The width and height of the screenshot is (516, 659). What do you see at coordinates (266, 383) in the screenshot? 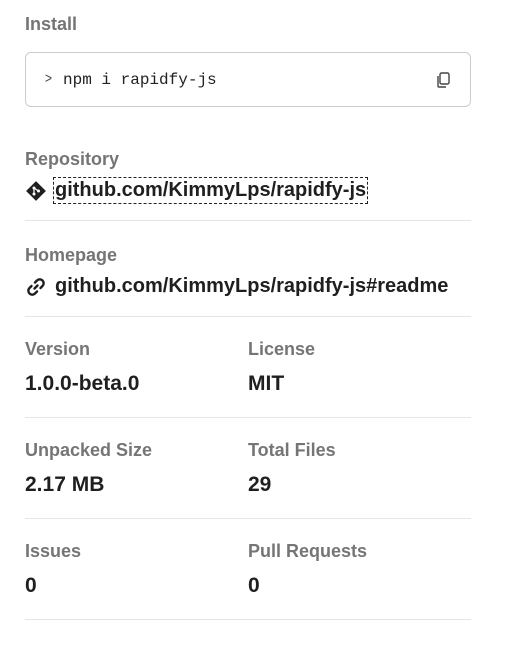
I see `license-value: MIT` at bounding box center [266, 383].